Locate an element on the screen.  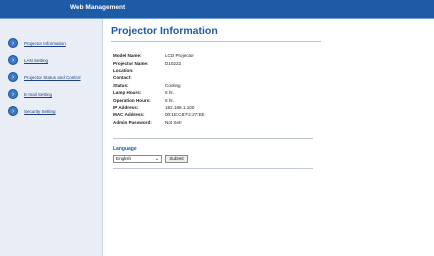
header-bar: Web Management is located at coordinates (217, 9).